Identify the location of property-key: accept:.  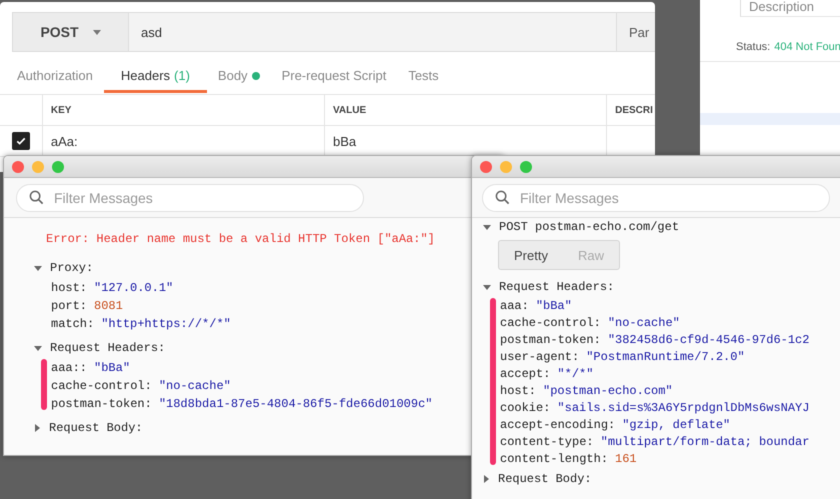
(525, 374).